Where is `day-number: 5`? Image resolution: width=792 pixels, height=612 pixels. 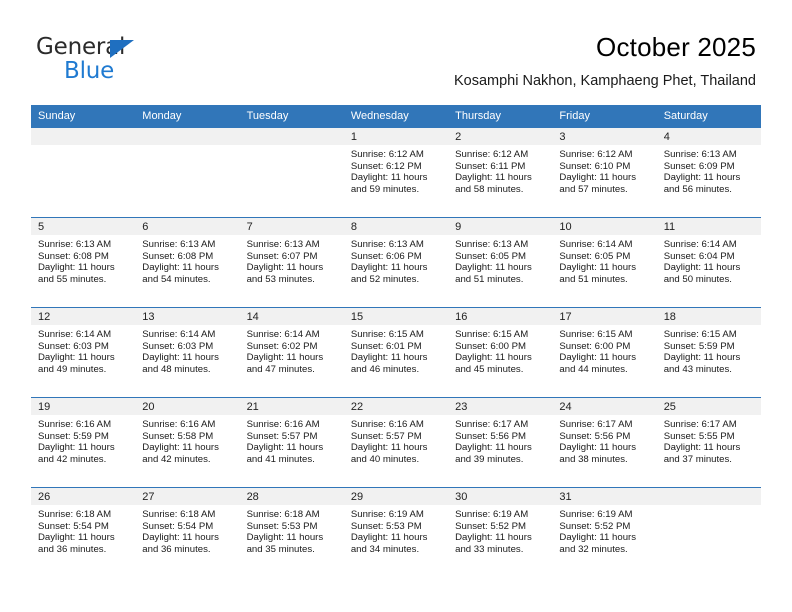 day-number: 5 is located at coordinates (83, 226).